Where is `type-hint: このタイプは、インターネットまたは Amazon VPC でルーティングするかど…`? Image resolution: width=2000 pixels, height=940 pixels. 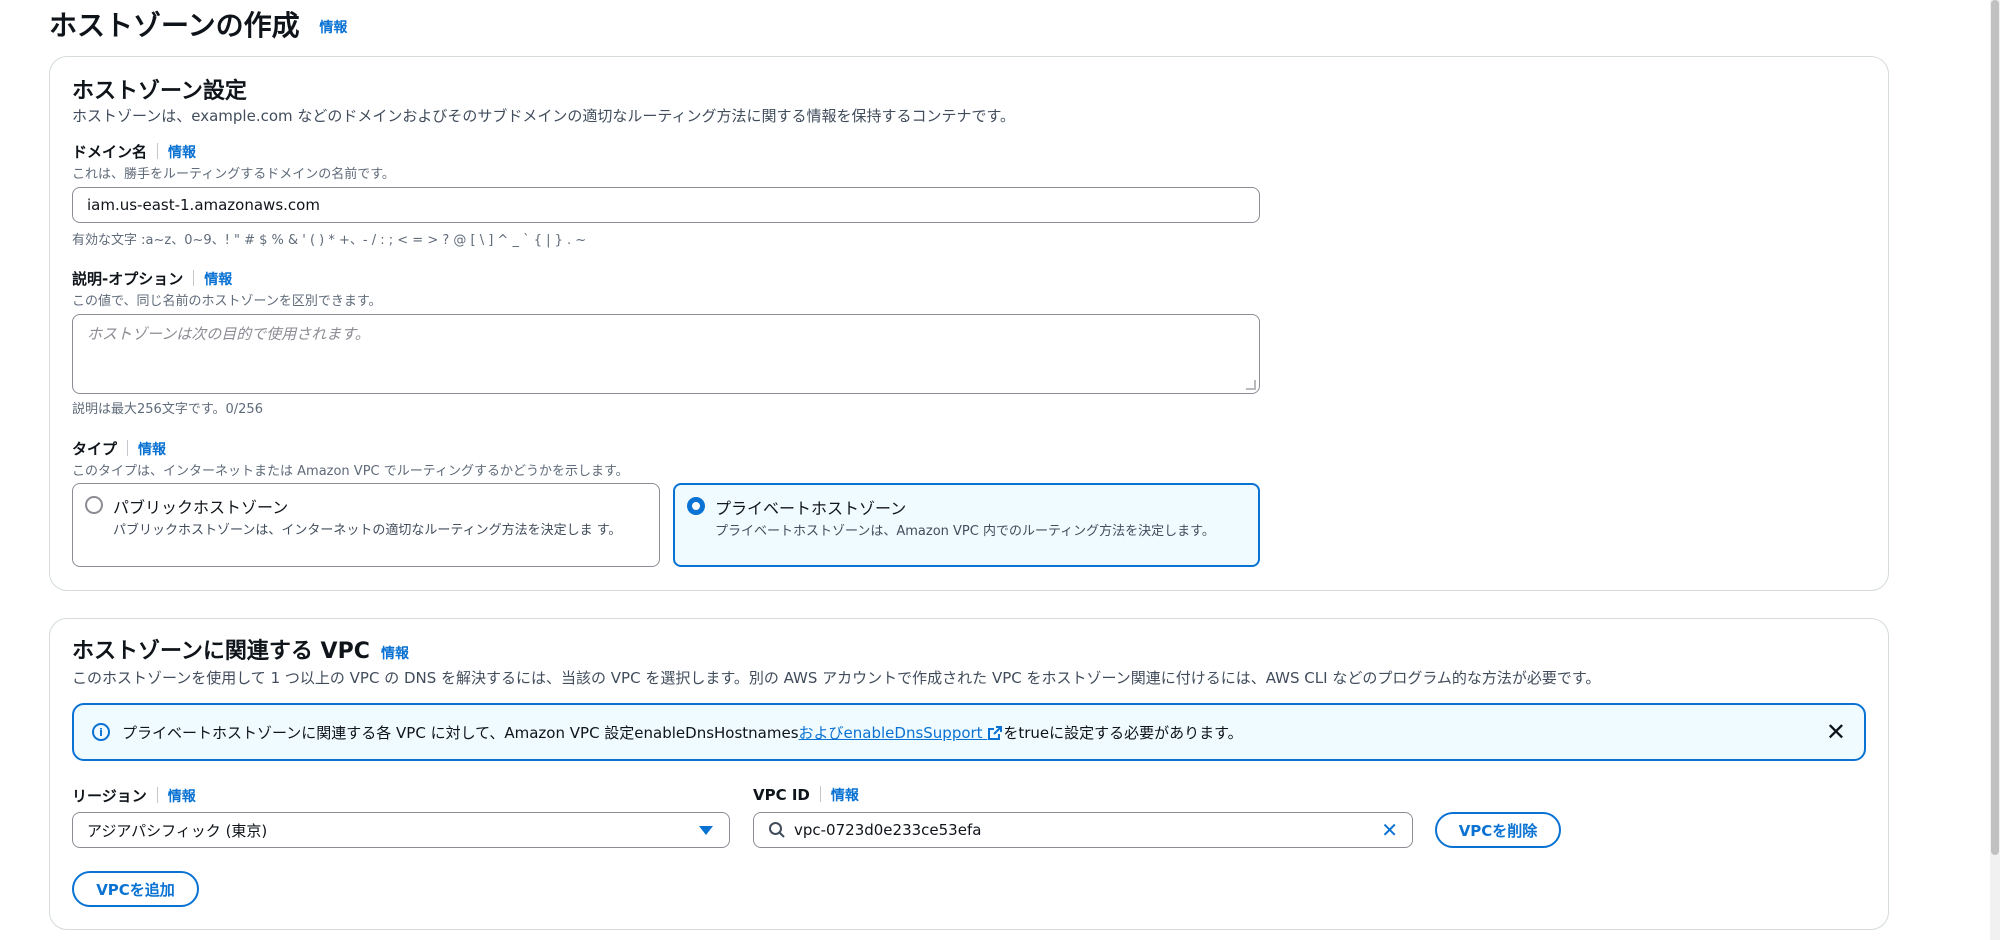 type-hint: このタイプは、インターネットまたは Amazon VPC でルーティングするかど… is located at coordinates (350, 471).